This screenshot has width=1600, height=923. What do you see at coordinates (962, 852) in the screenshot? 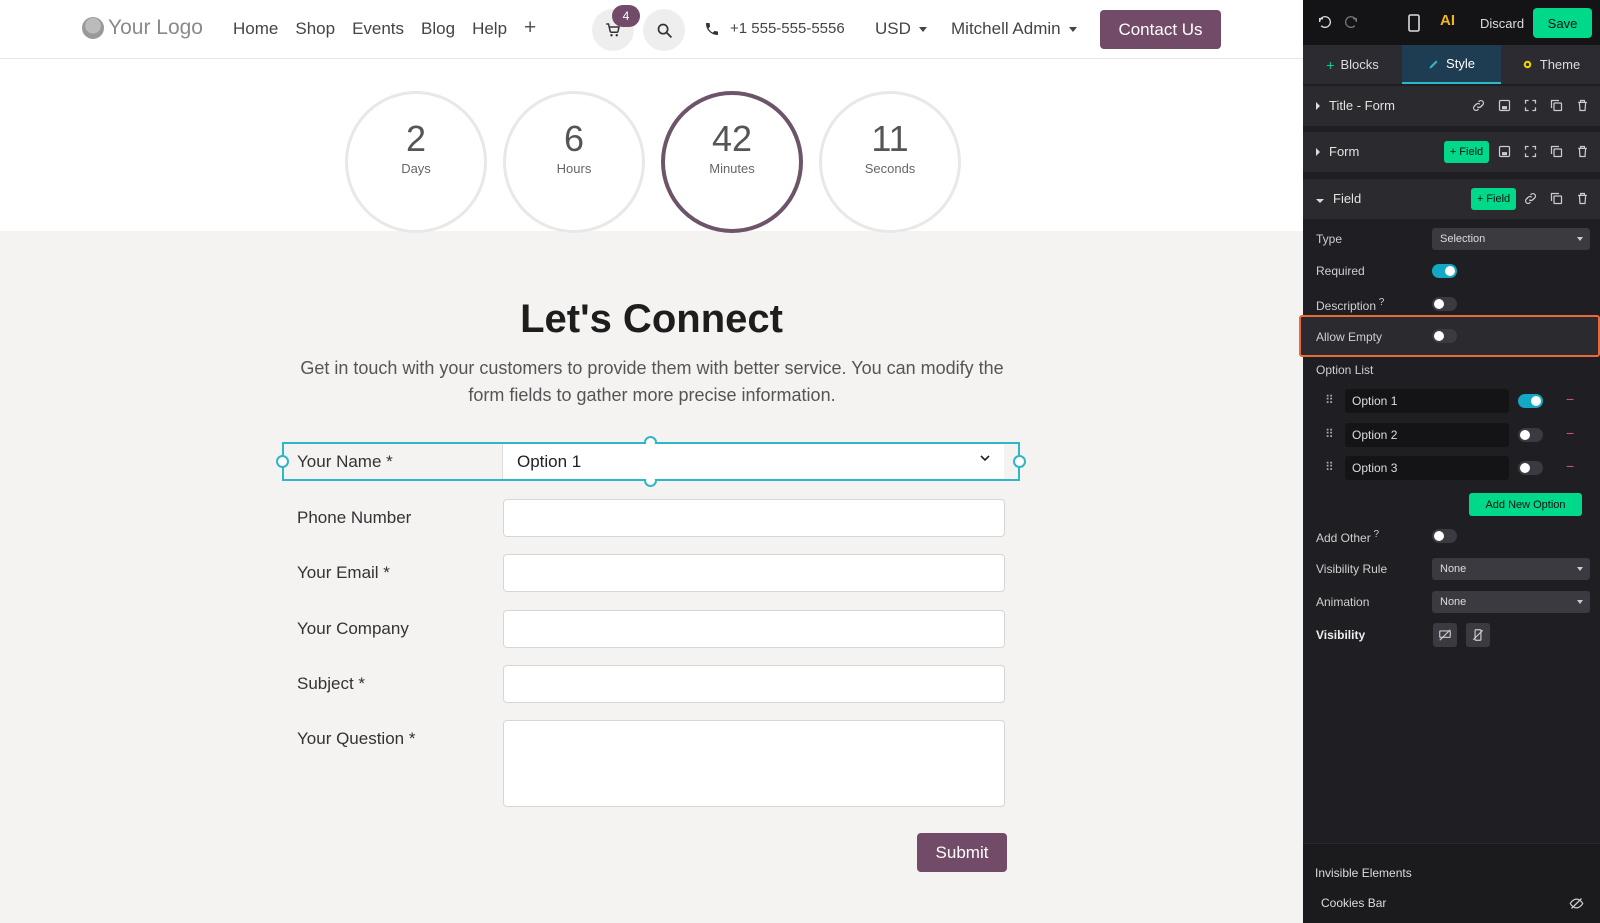
I see `submit-button: Submit` at bounding box center [962, 852].